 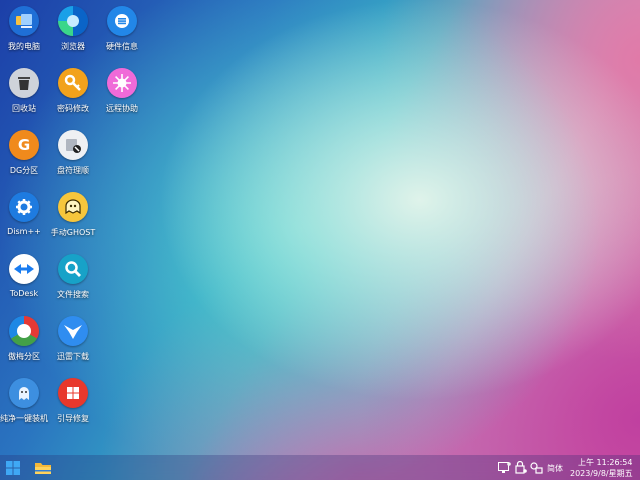 I want to click on key-icon, so click(x=73, y=83).